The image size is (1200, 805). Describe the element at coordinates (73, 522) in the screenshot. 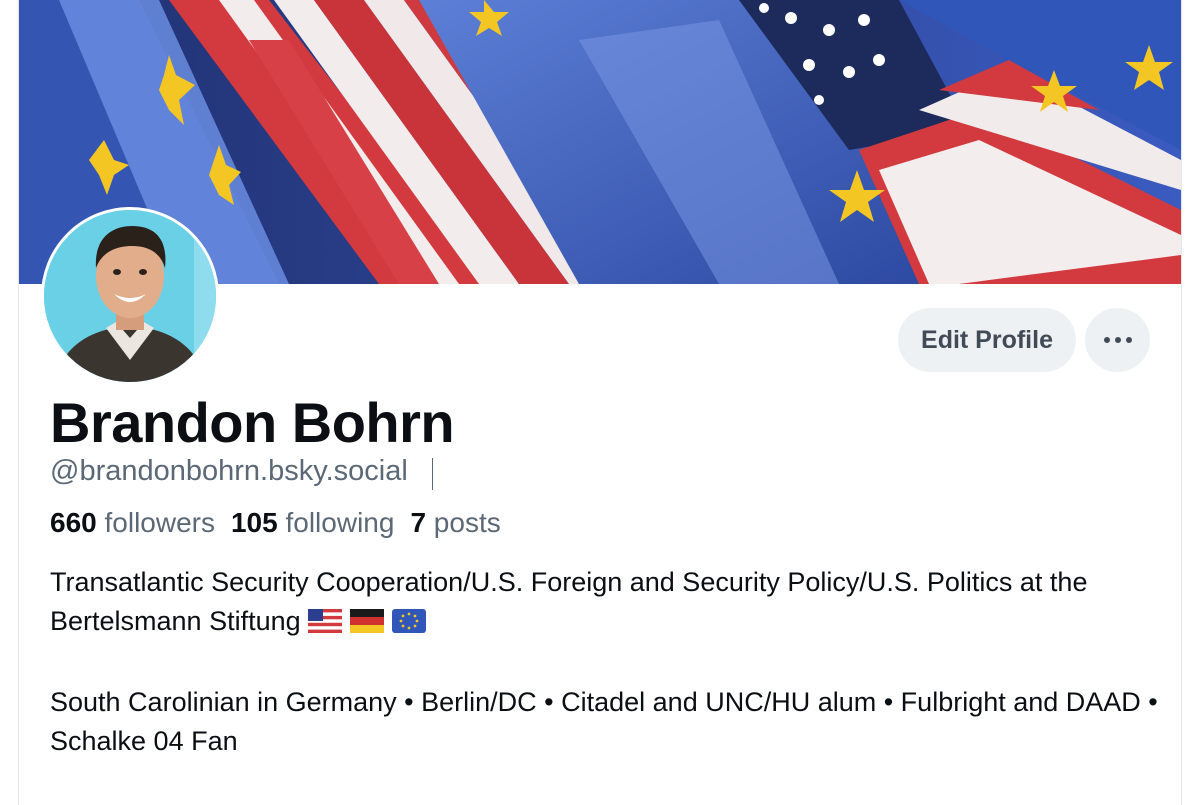

I see `followers-count: 660` at that location.